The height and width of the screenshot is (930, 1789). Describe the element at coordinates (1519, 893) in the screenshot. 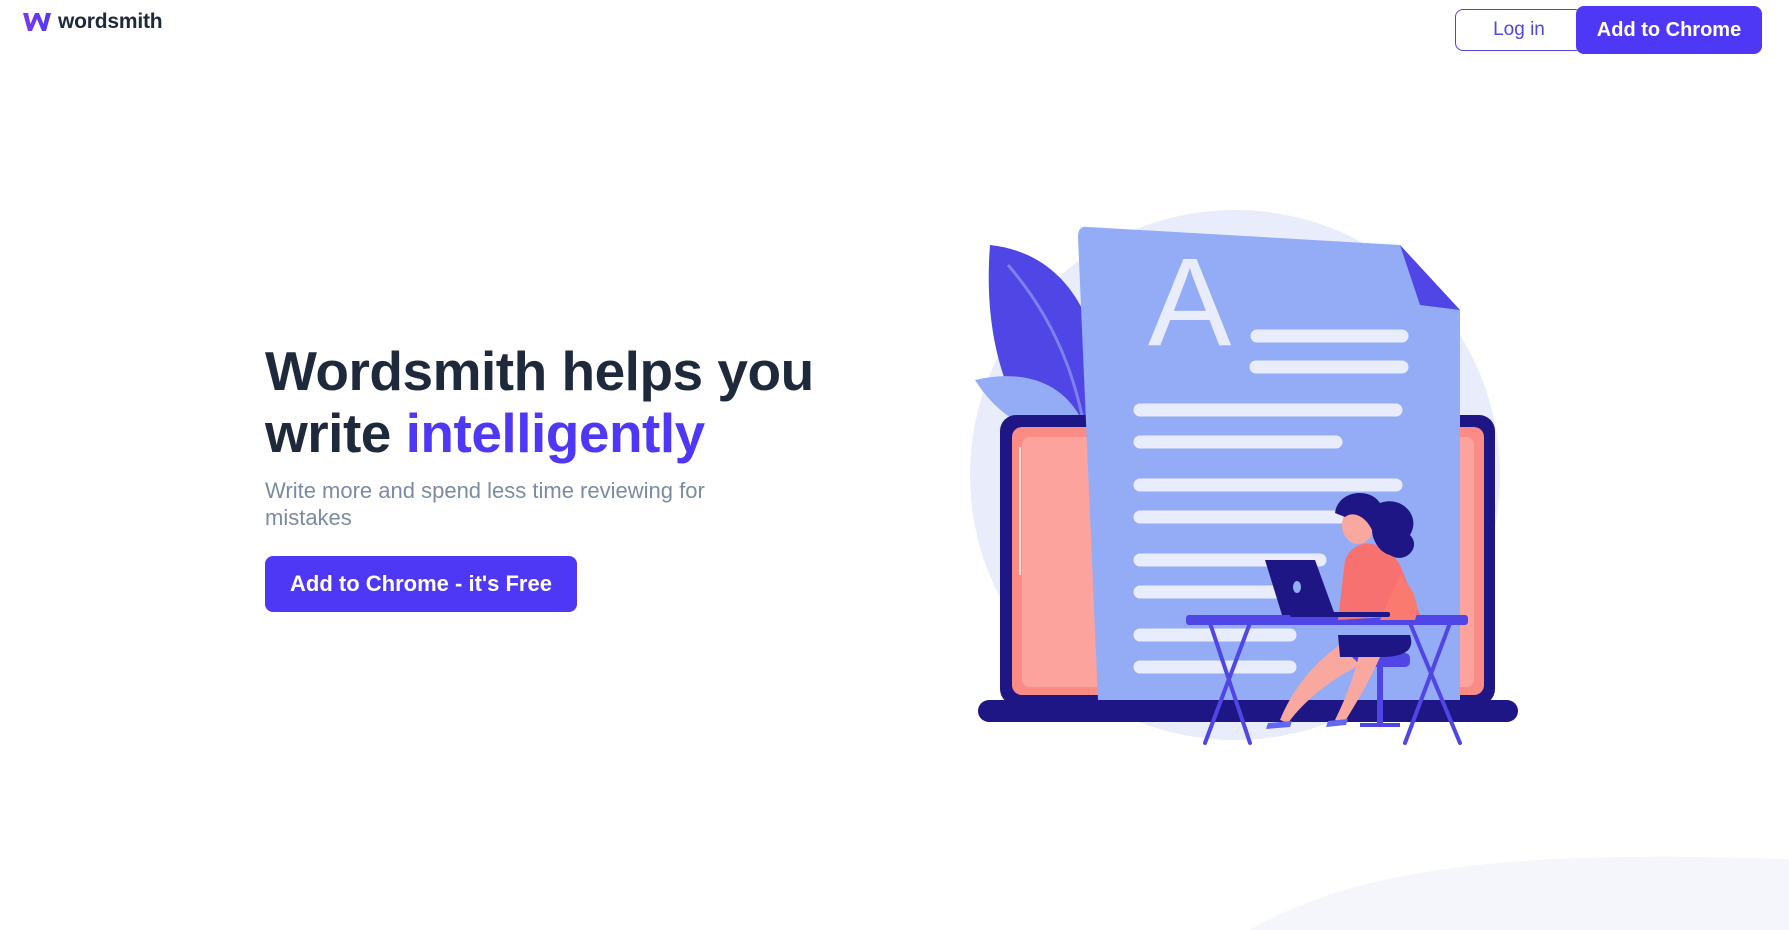

I see `bottom-wave-decoration` at that location.